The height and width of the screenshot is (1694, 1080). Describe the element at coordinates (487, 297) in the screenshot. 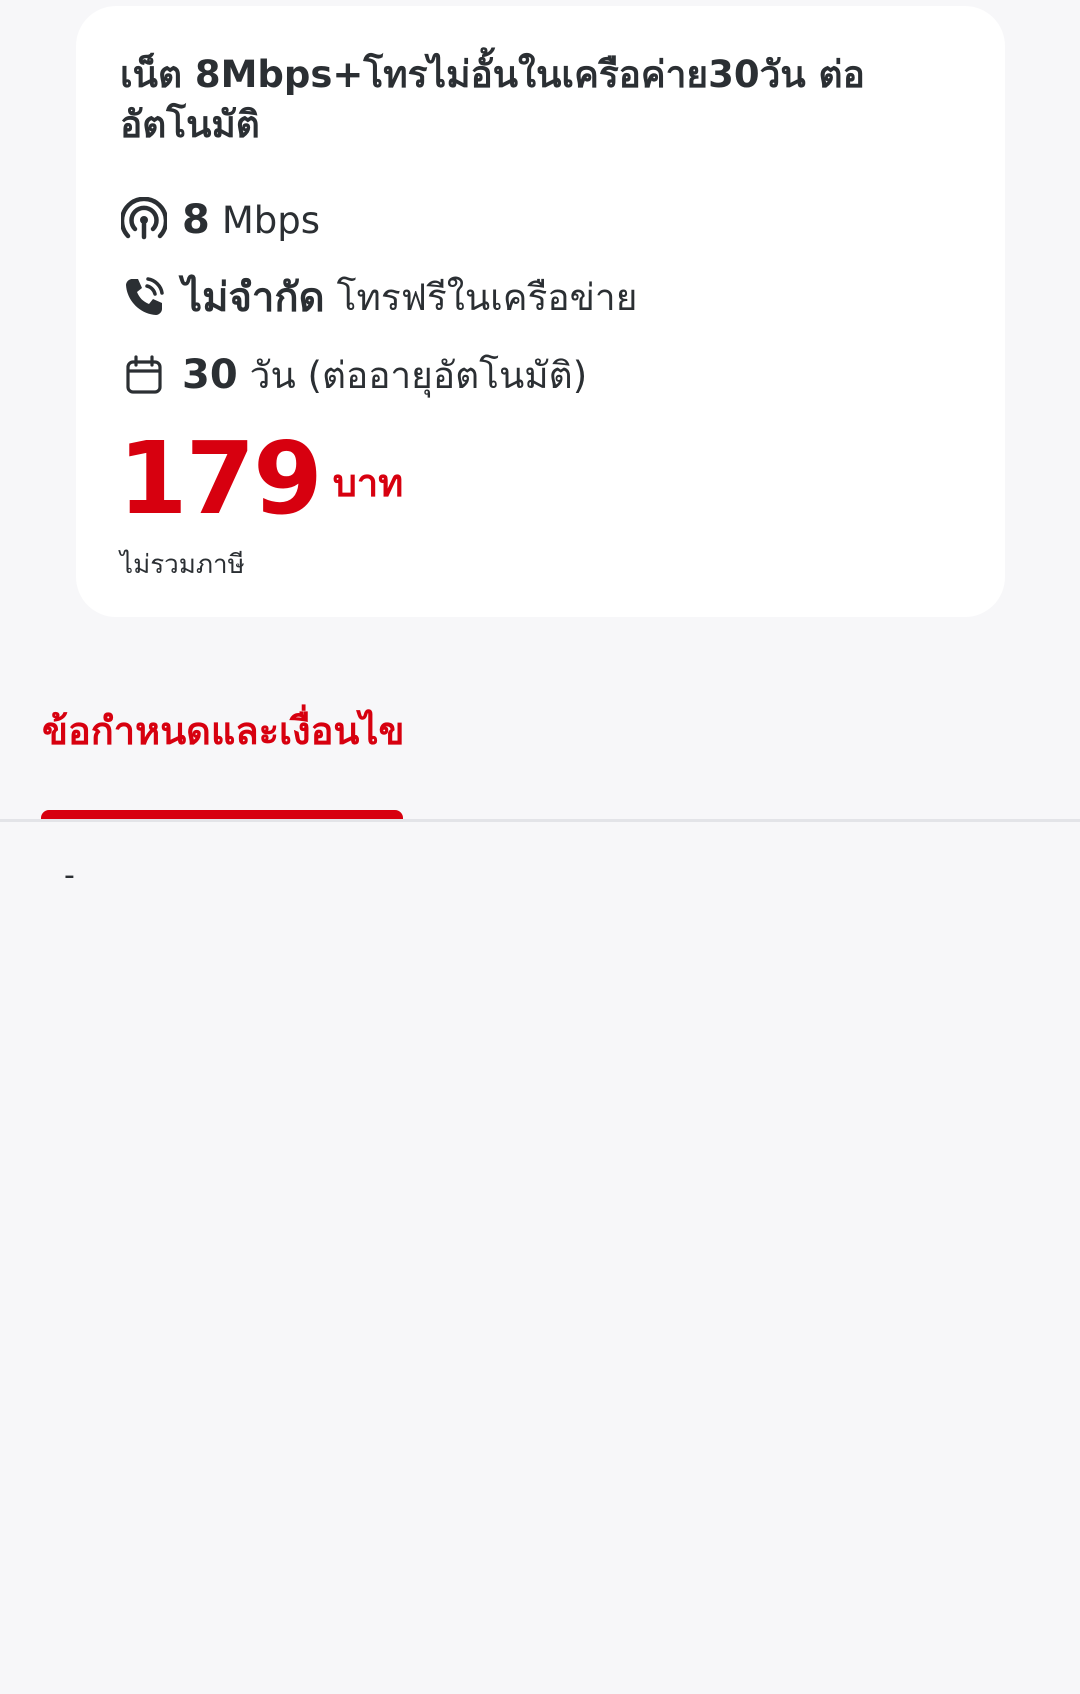

I see `feature-calls-desc: โทรฟรีในเครือข่าย` at that location.